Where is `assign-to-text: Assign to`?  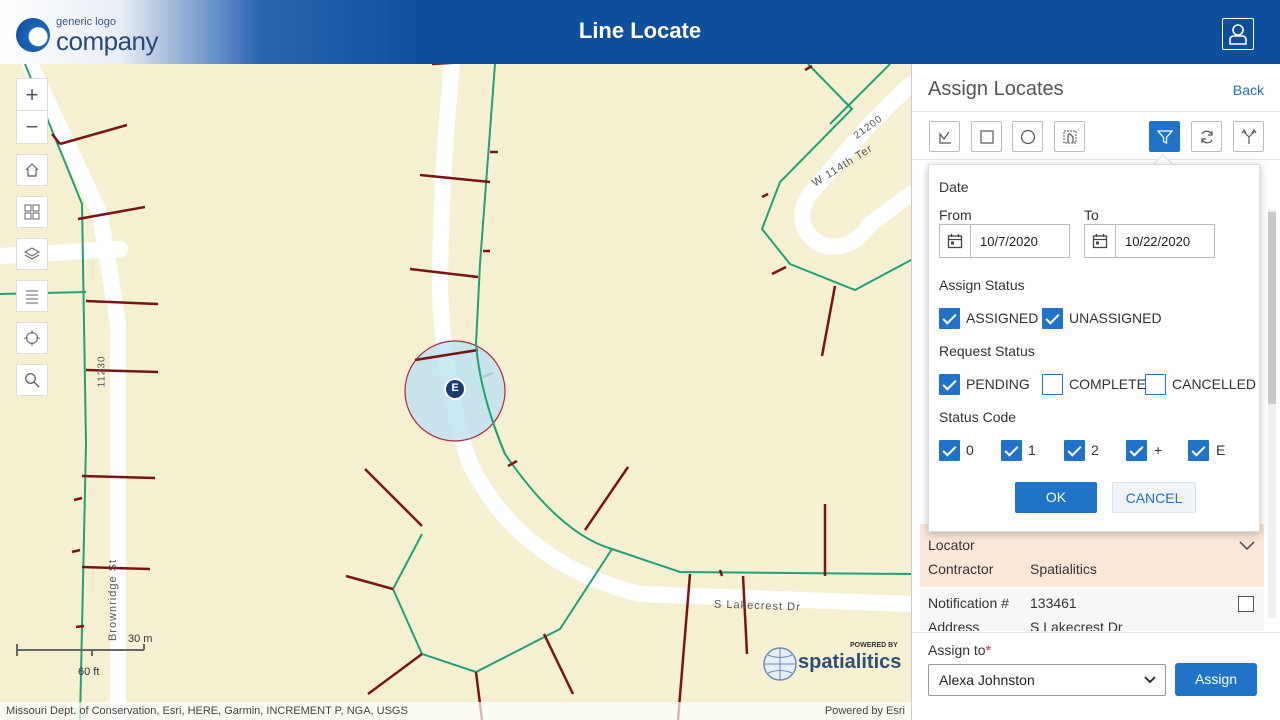
assign-to-text: Assign to is located at coordinates (957, 650).